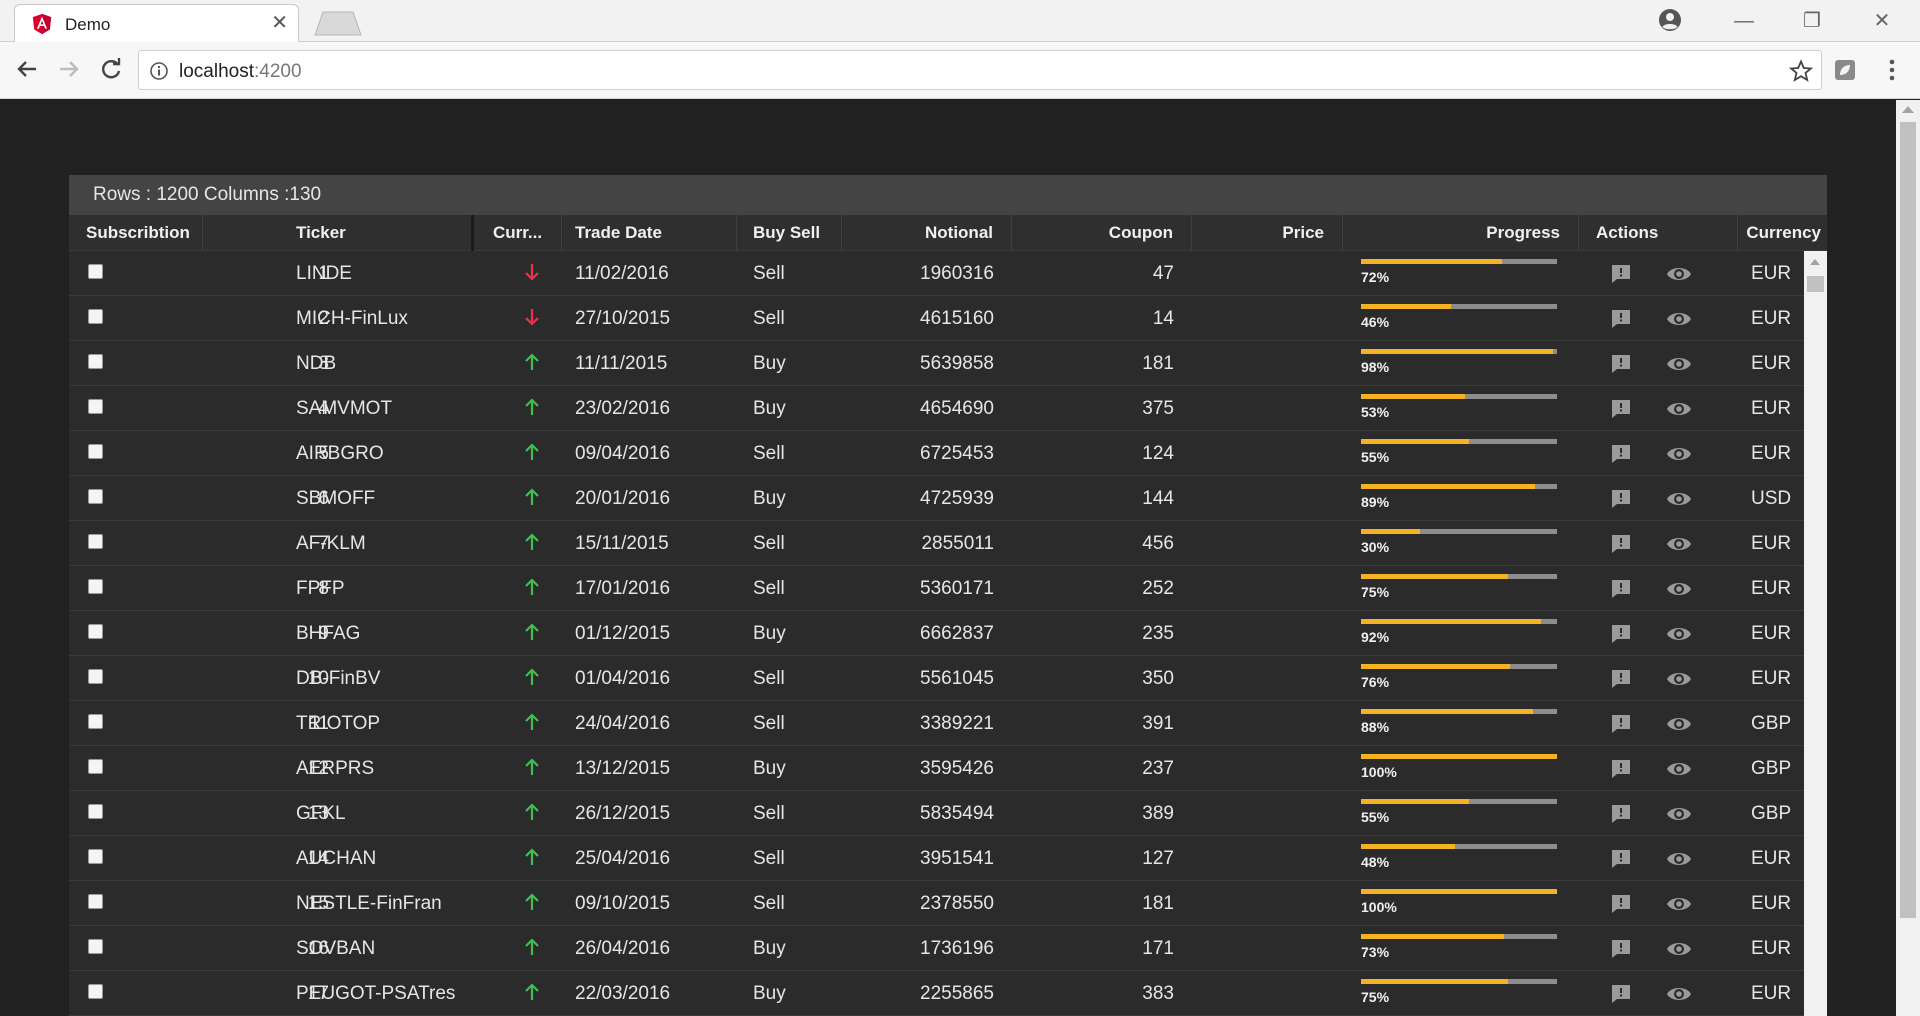  Describe the element at coordinates (1815, 633) in the screenshot. I see `grid-vertical-scrollbar` at that location.